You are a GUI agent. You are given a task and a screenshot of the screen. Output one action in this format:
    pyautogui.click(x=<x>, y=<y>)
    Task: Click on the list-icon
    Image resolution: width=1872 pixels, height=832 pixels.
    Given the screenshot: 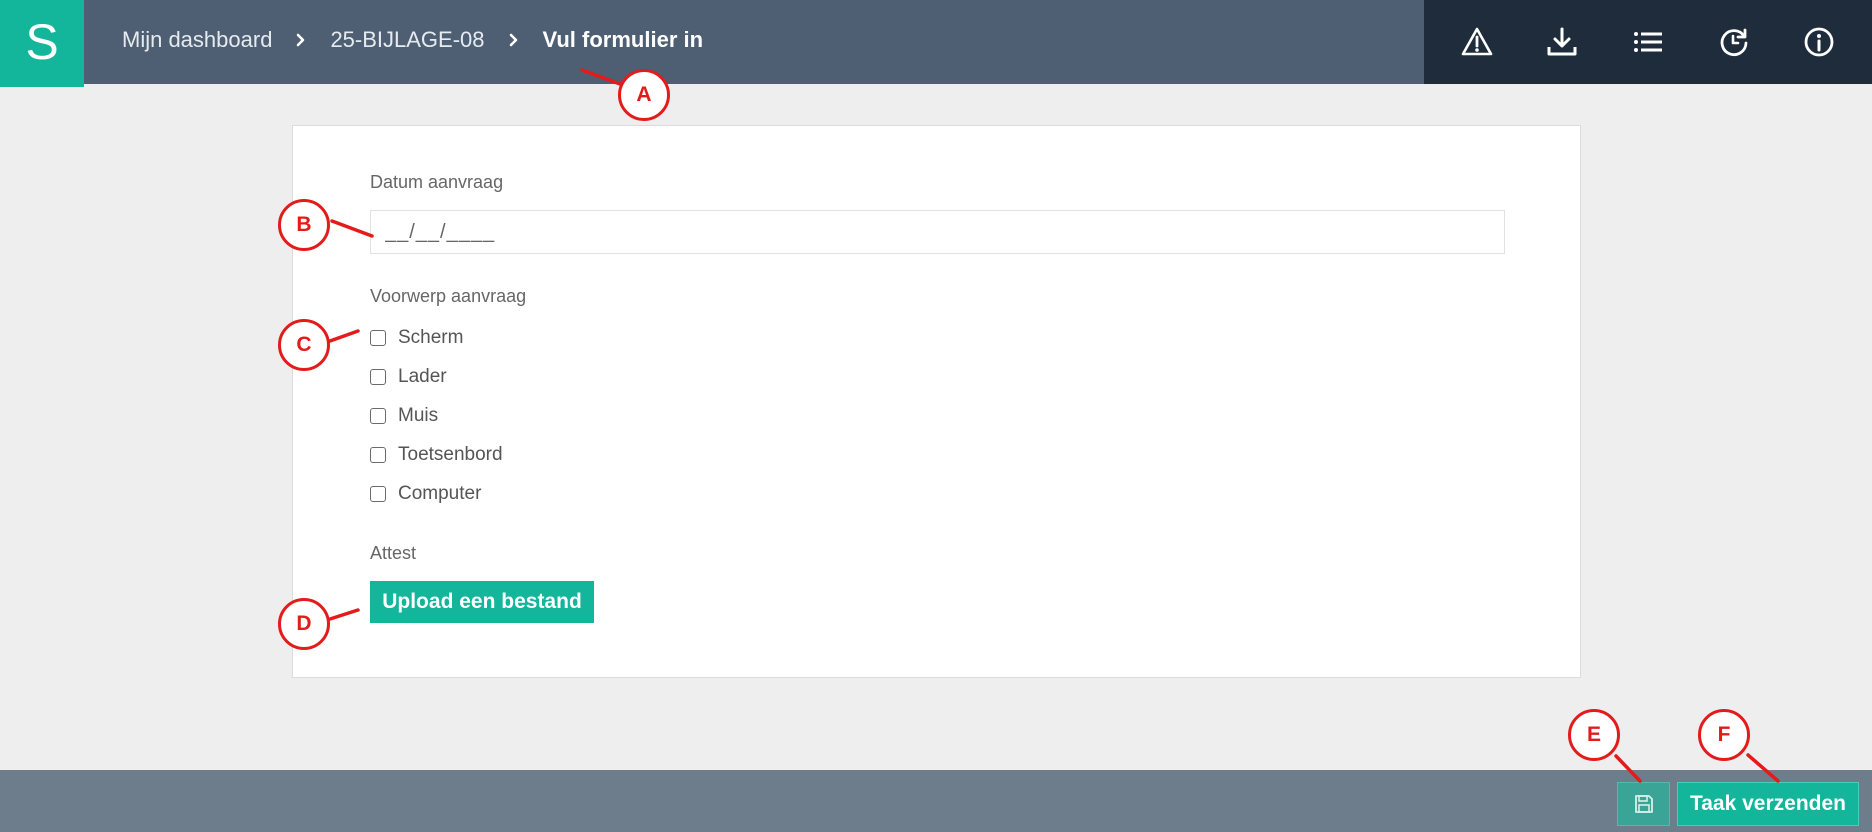 What is the action you would take?
    pyautogui.click(x=1647, y=42)
    